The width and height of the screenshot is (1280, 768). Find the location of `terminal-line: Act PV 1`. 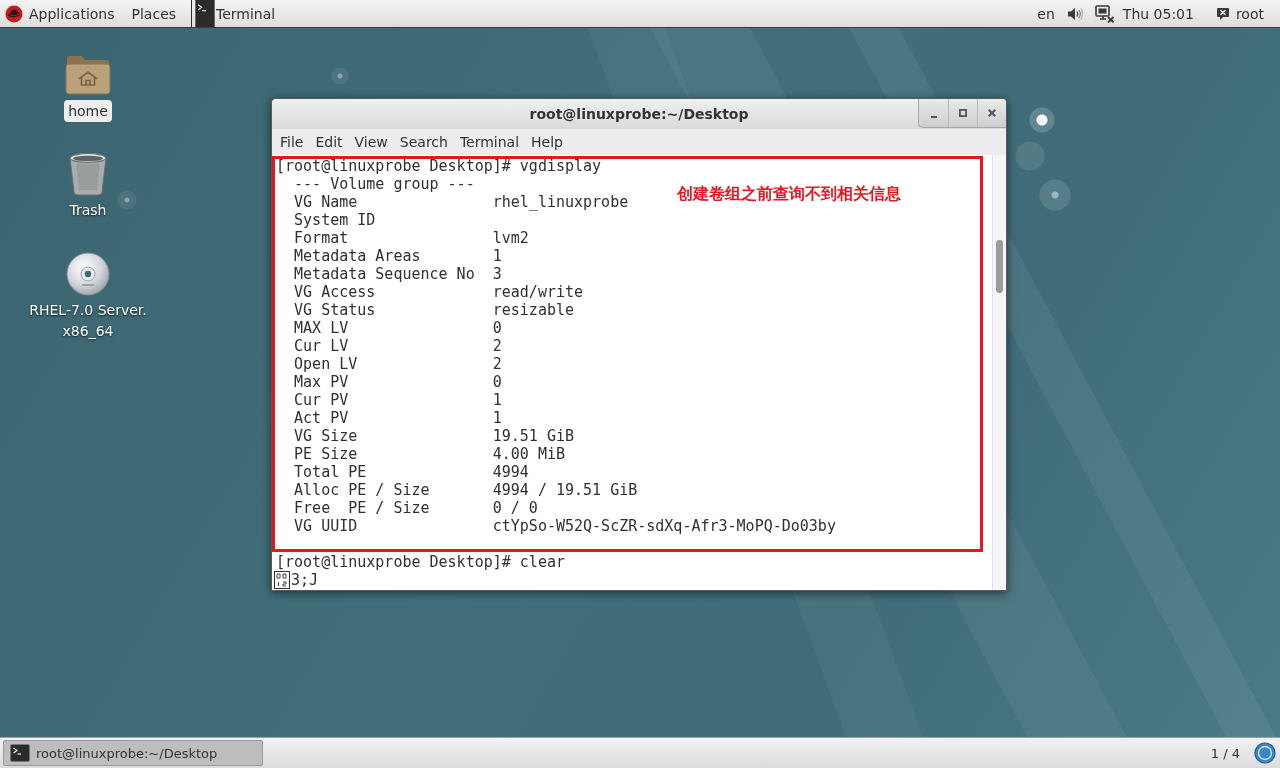

terminal-line: Act PV 1 is located at coordinates (397, 418).